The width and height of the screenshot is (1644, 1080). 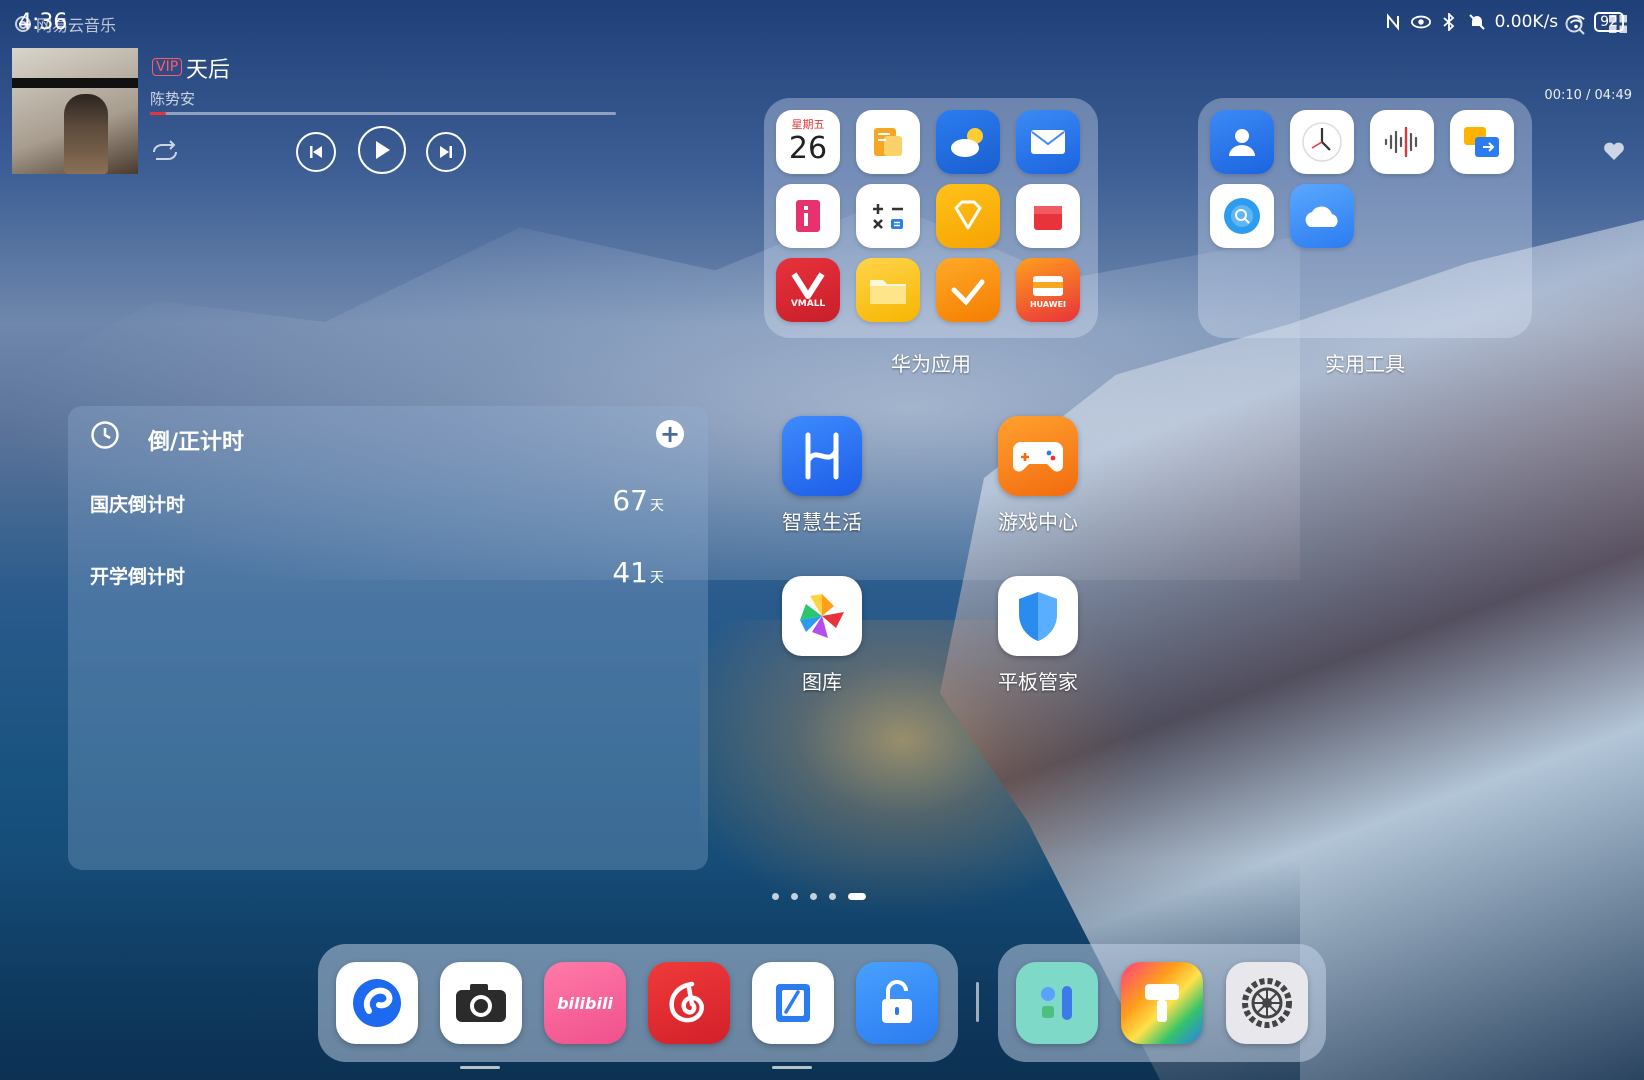 What do you see at coordinates (165, 152) in the screenshot?
I see `repeat-icon` at bounding box center [165, 152].